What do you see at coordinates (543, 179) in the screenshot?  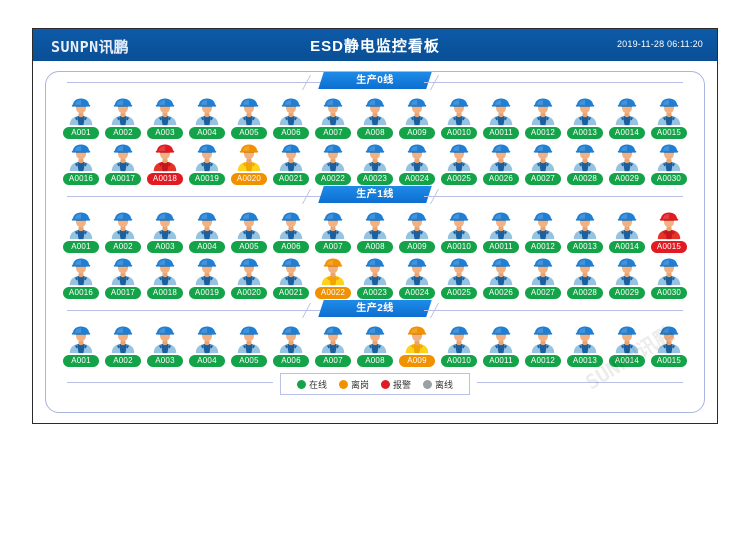 I see `worker-id-badge: A0027` at bounding box center [543, 179].